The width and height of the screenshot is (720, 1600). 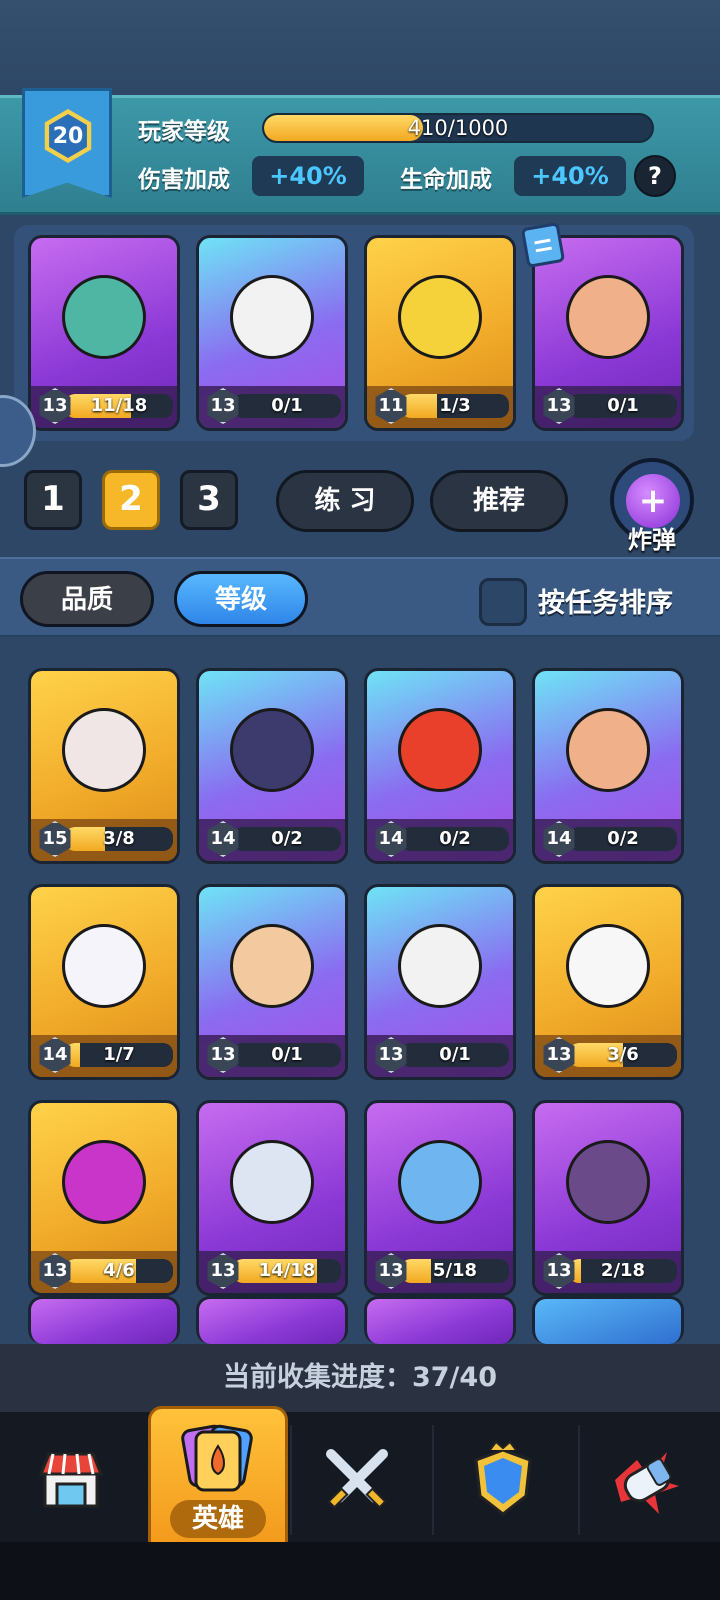 I want to click on filter-quality-button: 品质, so click(x=87, y=599).